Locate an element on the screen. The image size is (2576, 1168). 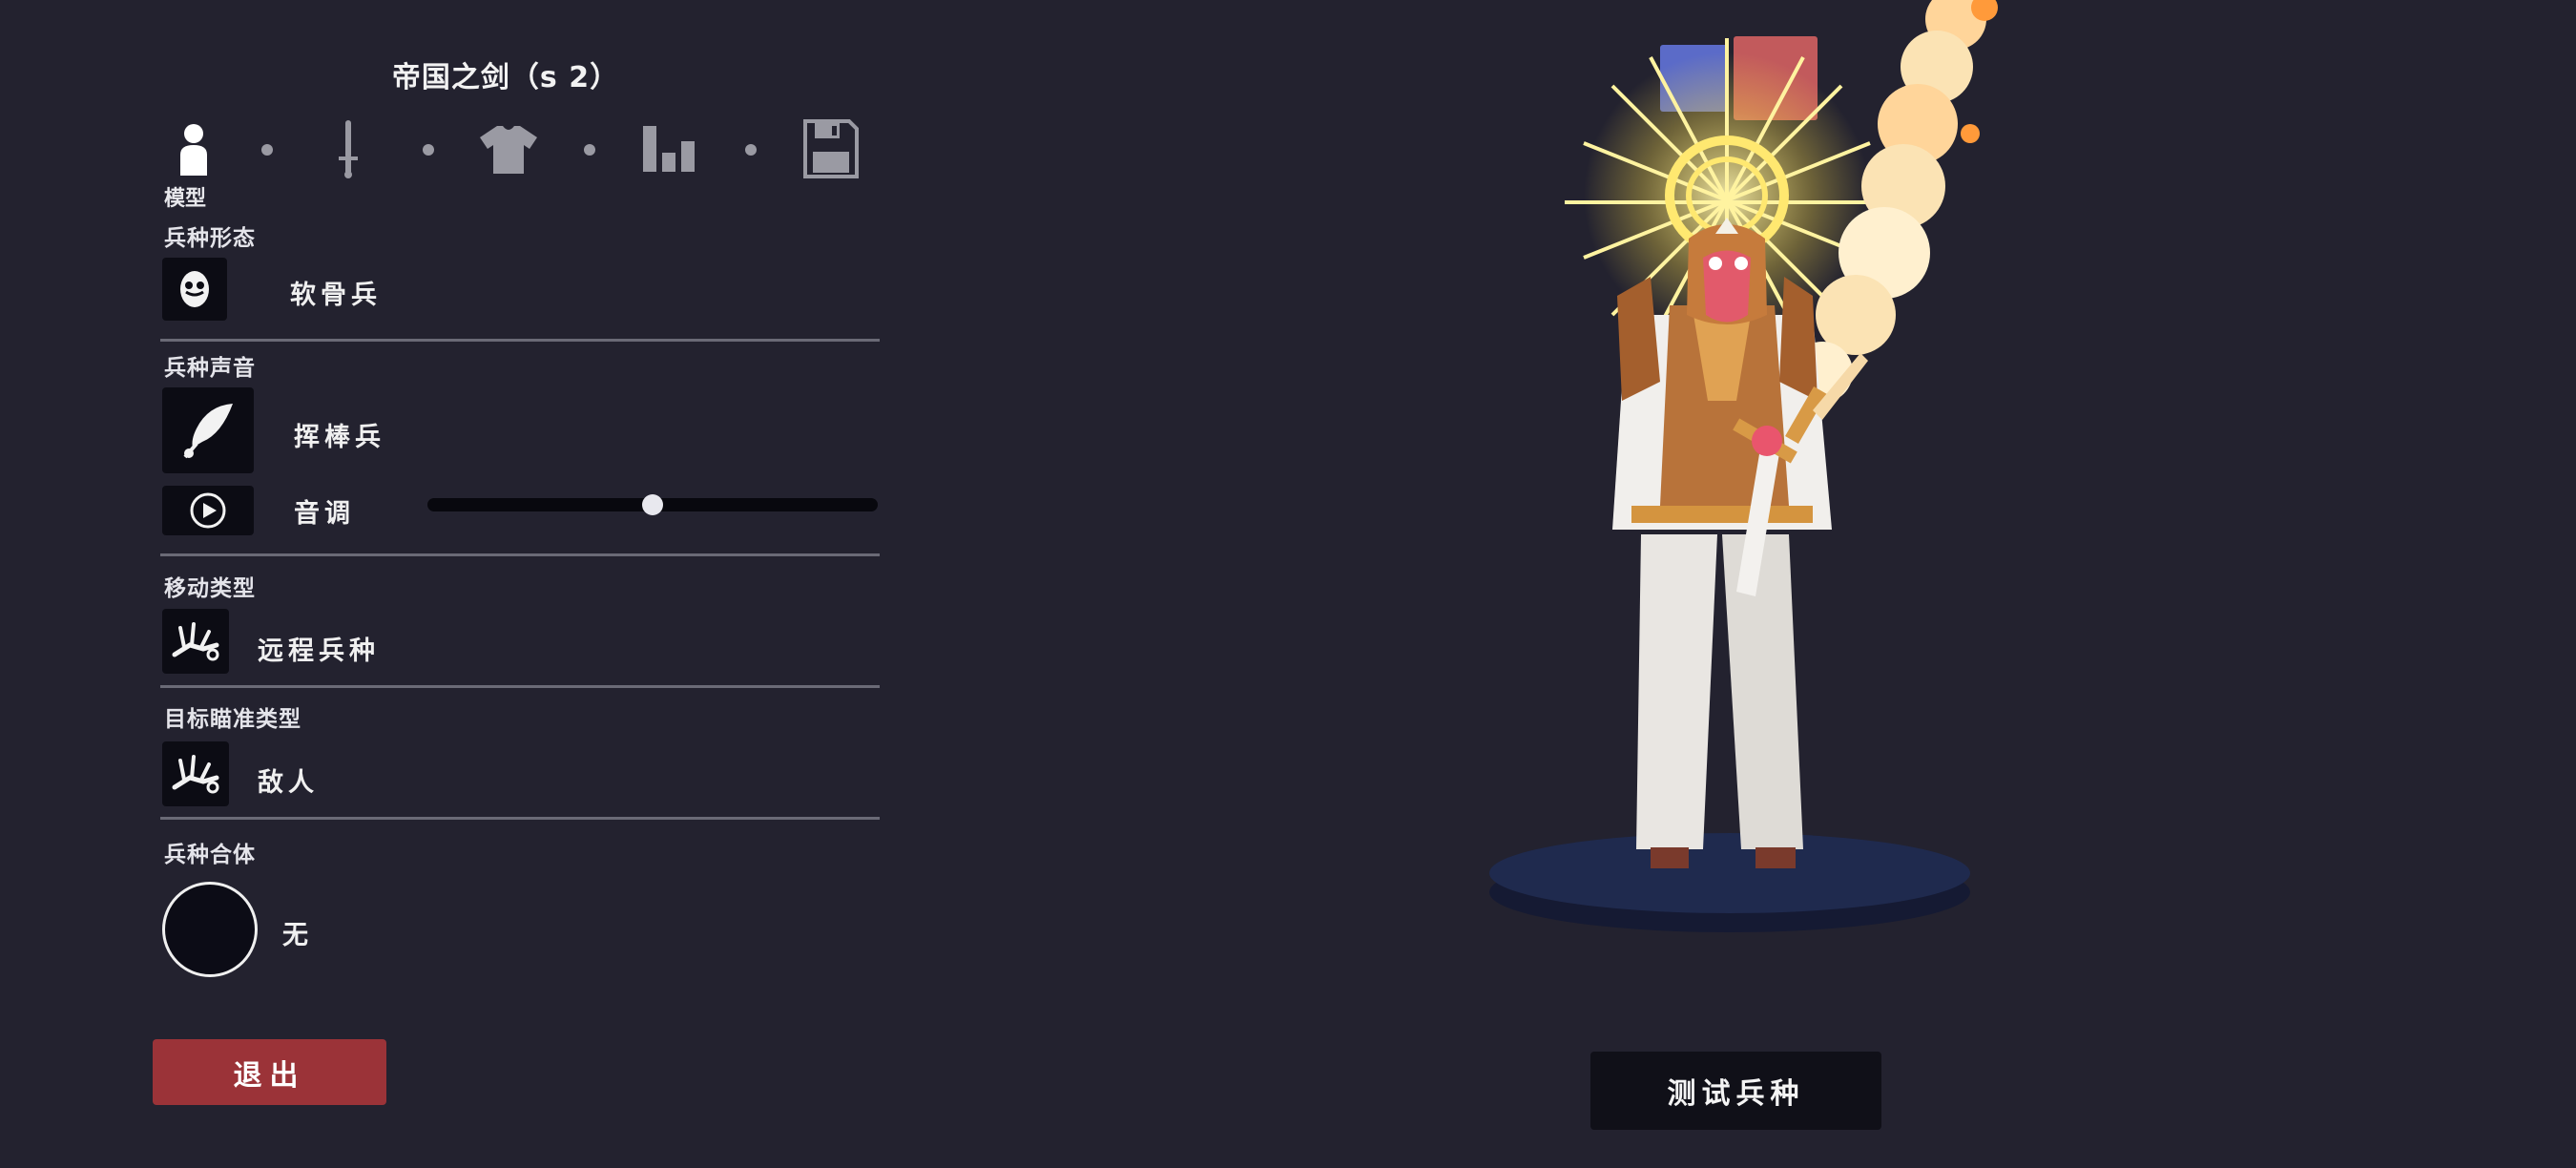
shirt-icon is located at coordinates (508, 150).